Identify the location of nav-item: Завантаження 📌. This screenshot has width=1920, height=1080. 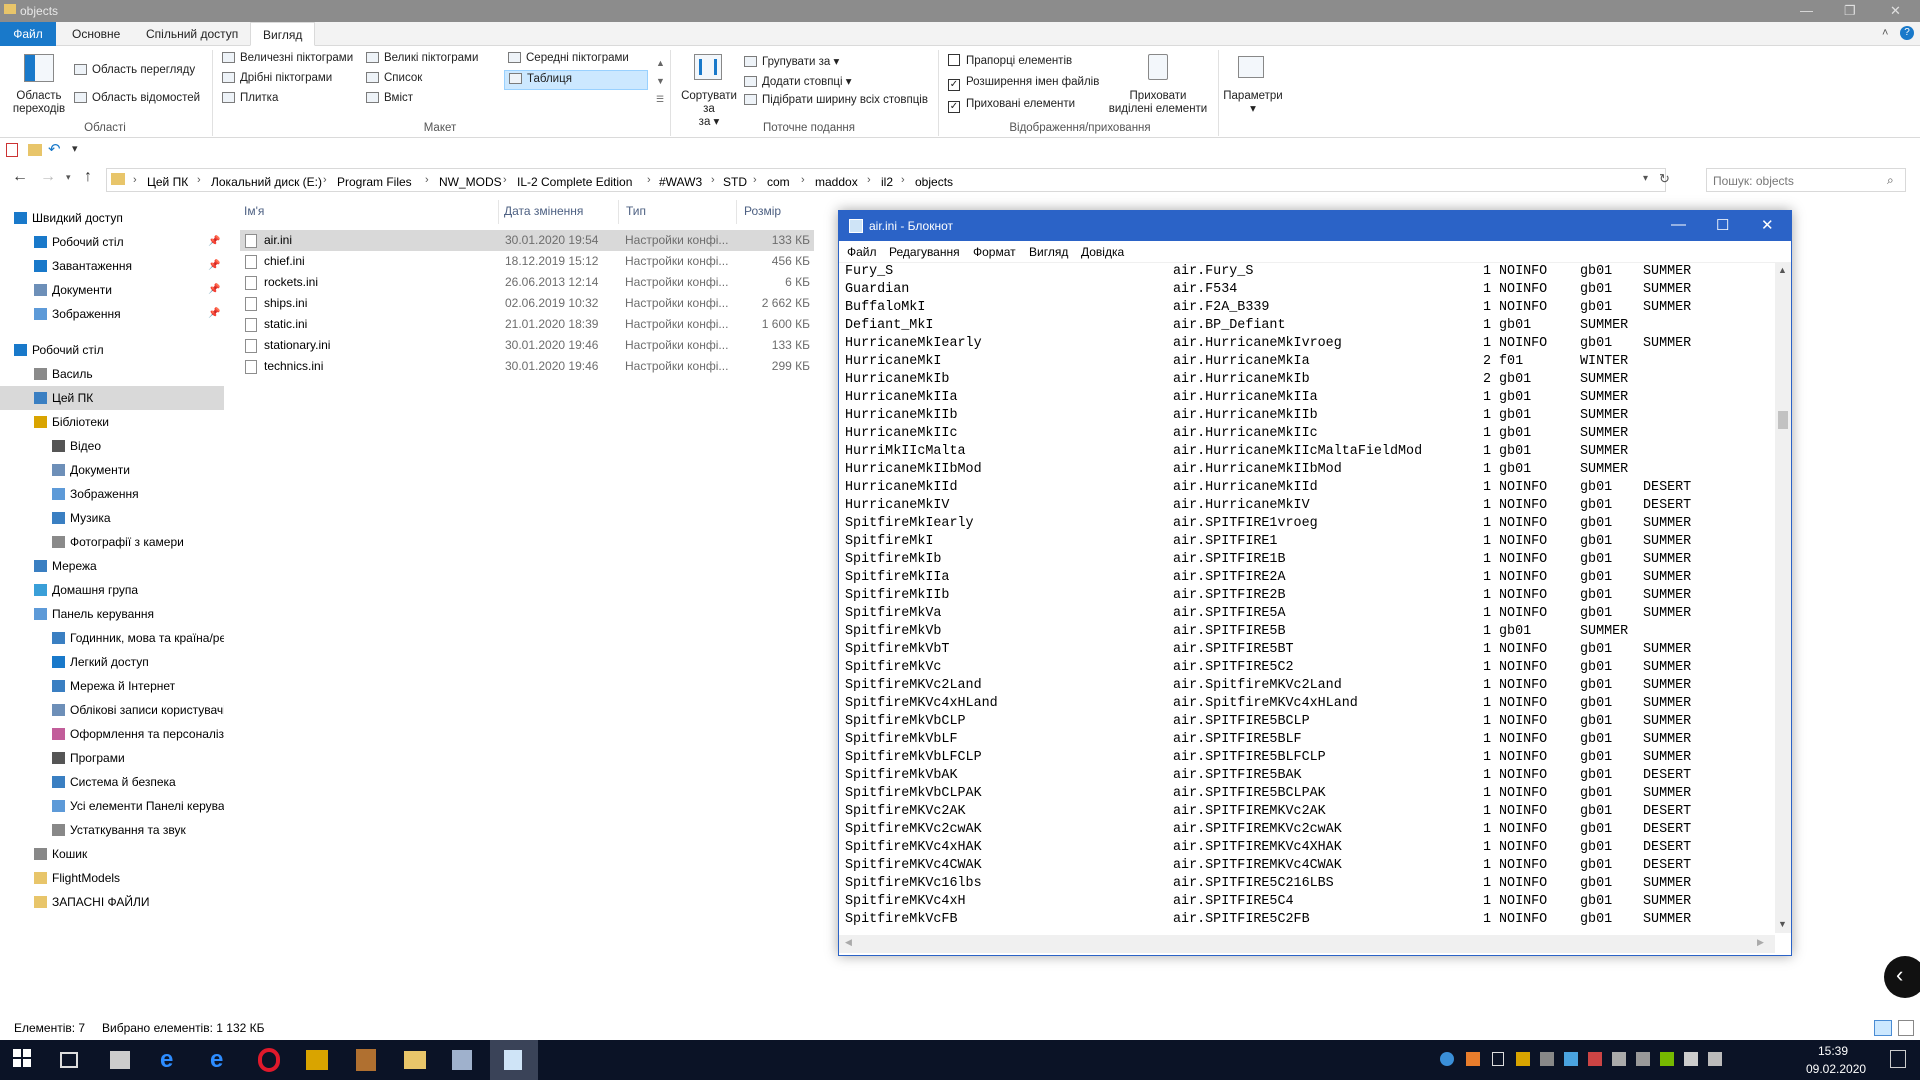
(112, 266).